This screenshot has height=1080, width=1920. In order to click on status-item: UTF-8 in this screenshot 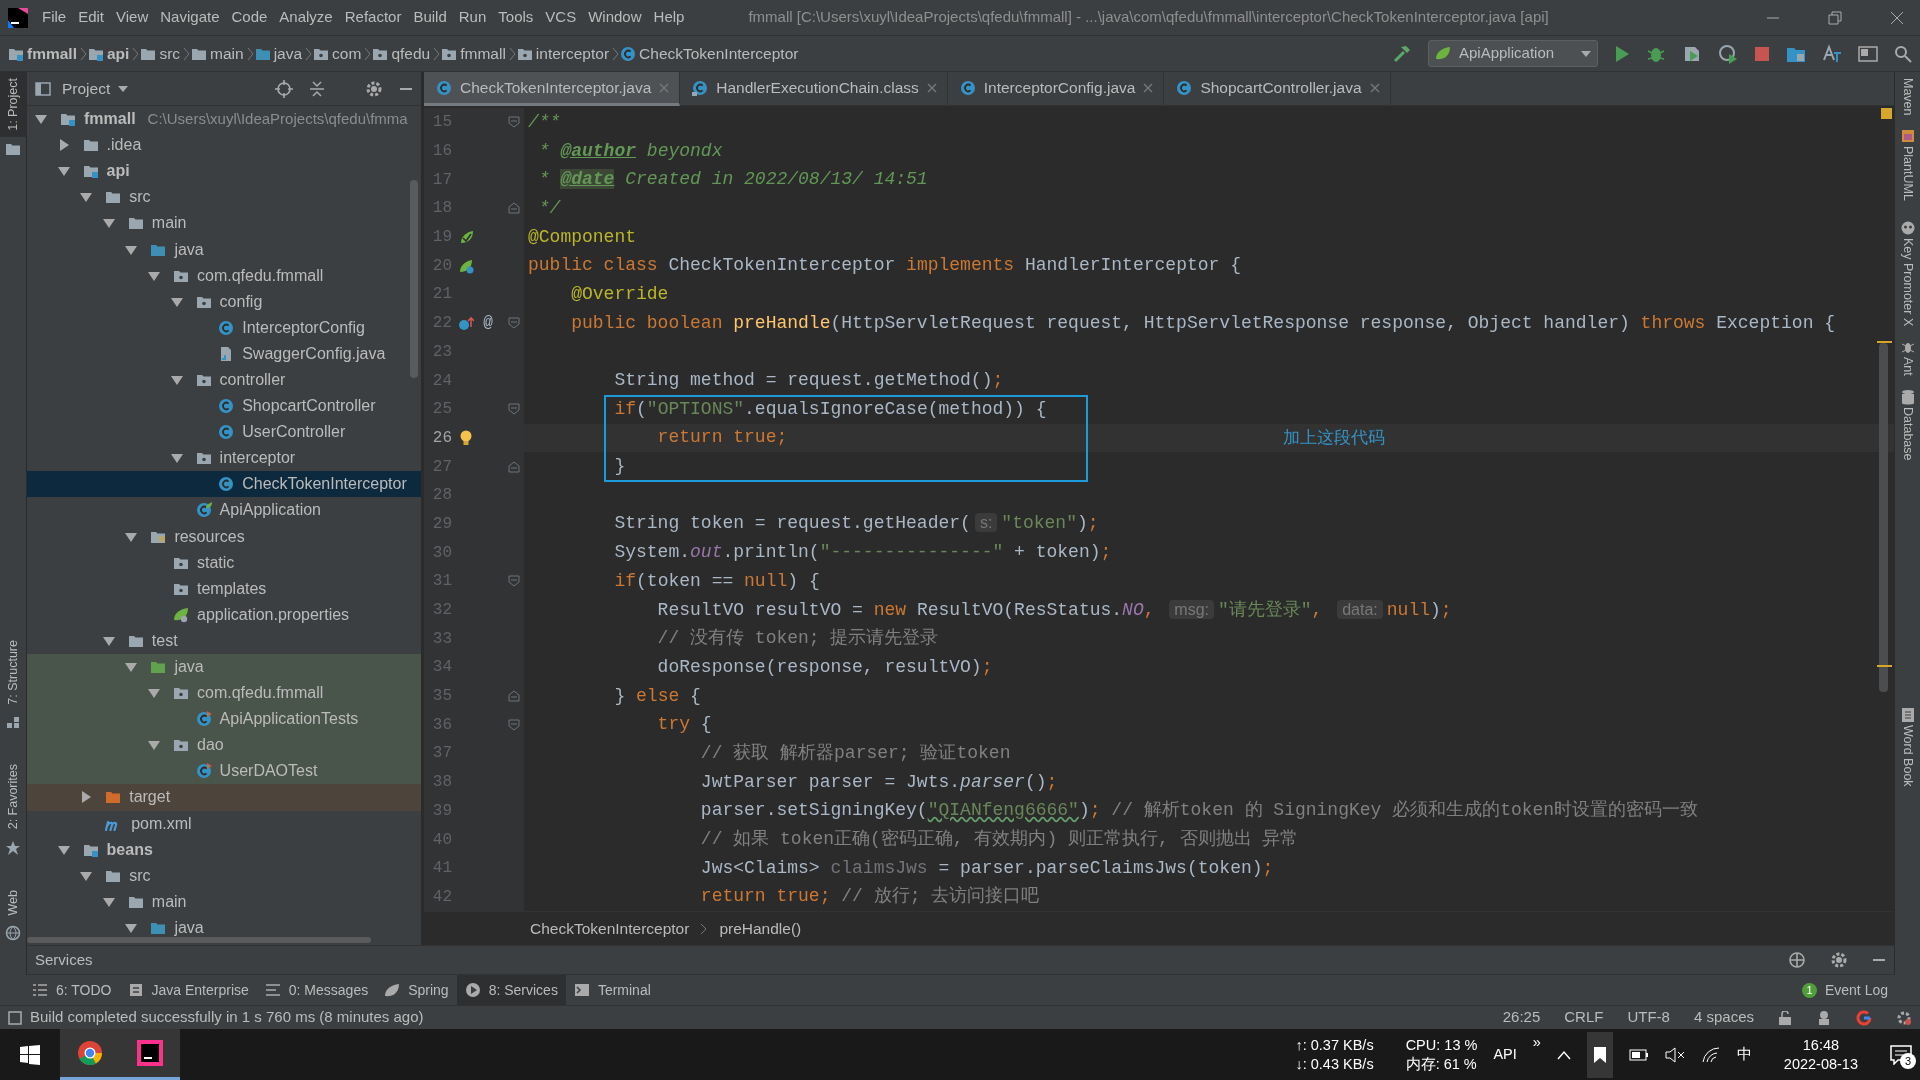, I will do `click(1648, 1017)`.